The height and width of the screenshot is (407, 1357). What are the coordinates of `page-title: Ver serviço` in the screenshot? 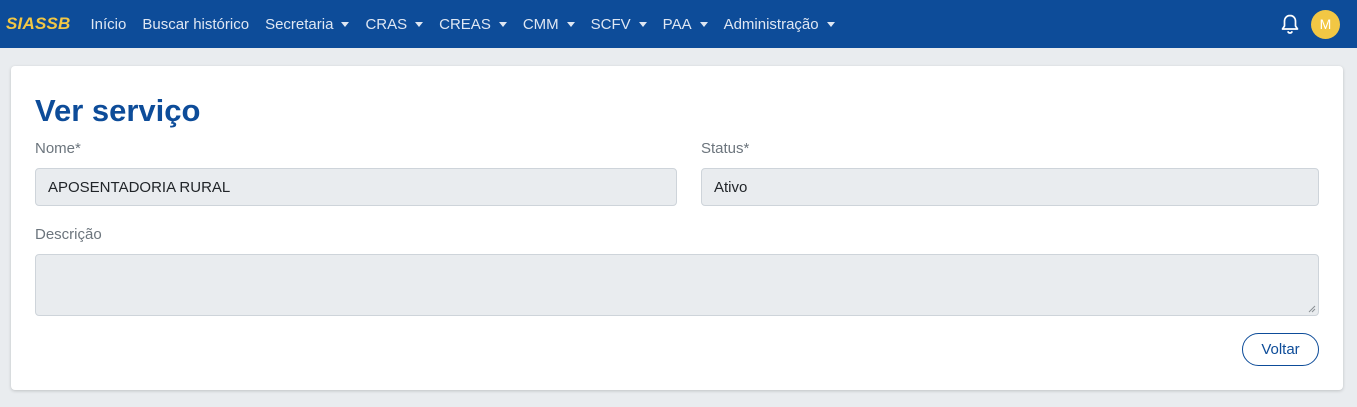 It's located at (118, 110).